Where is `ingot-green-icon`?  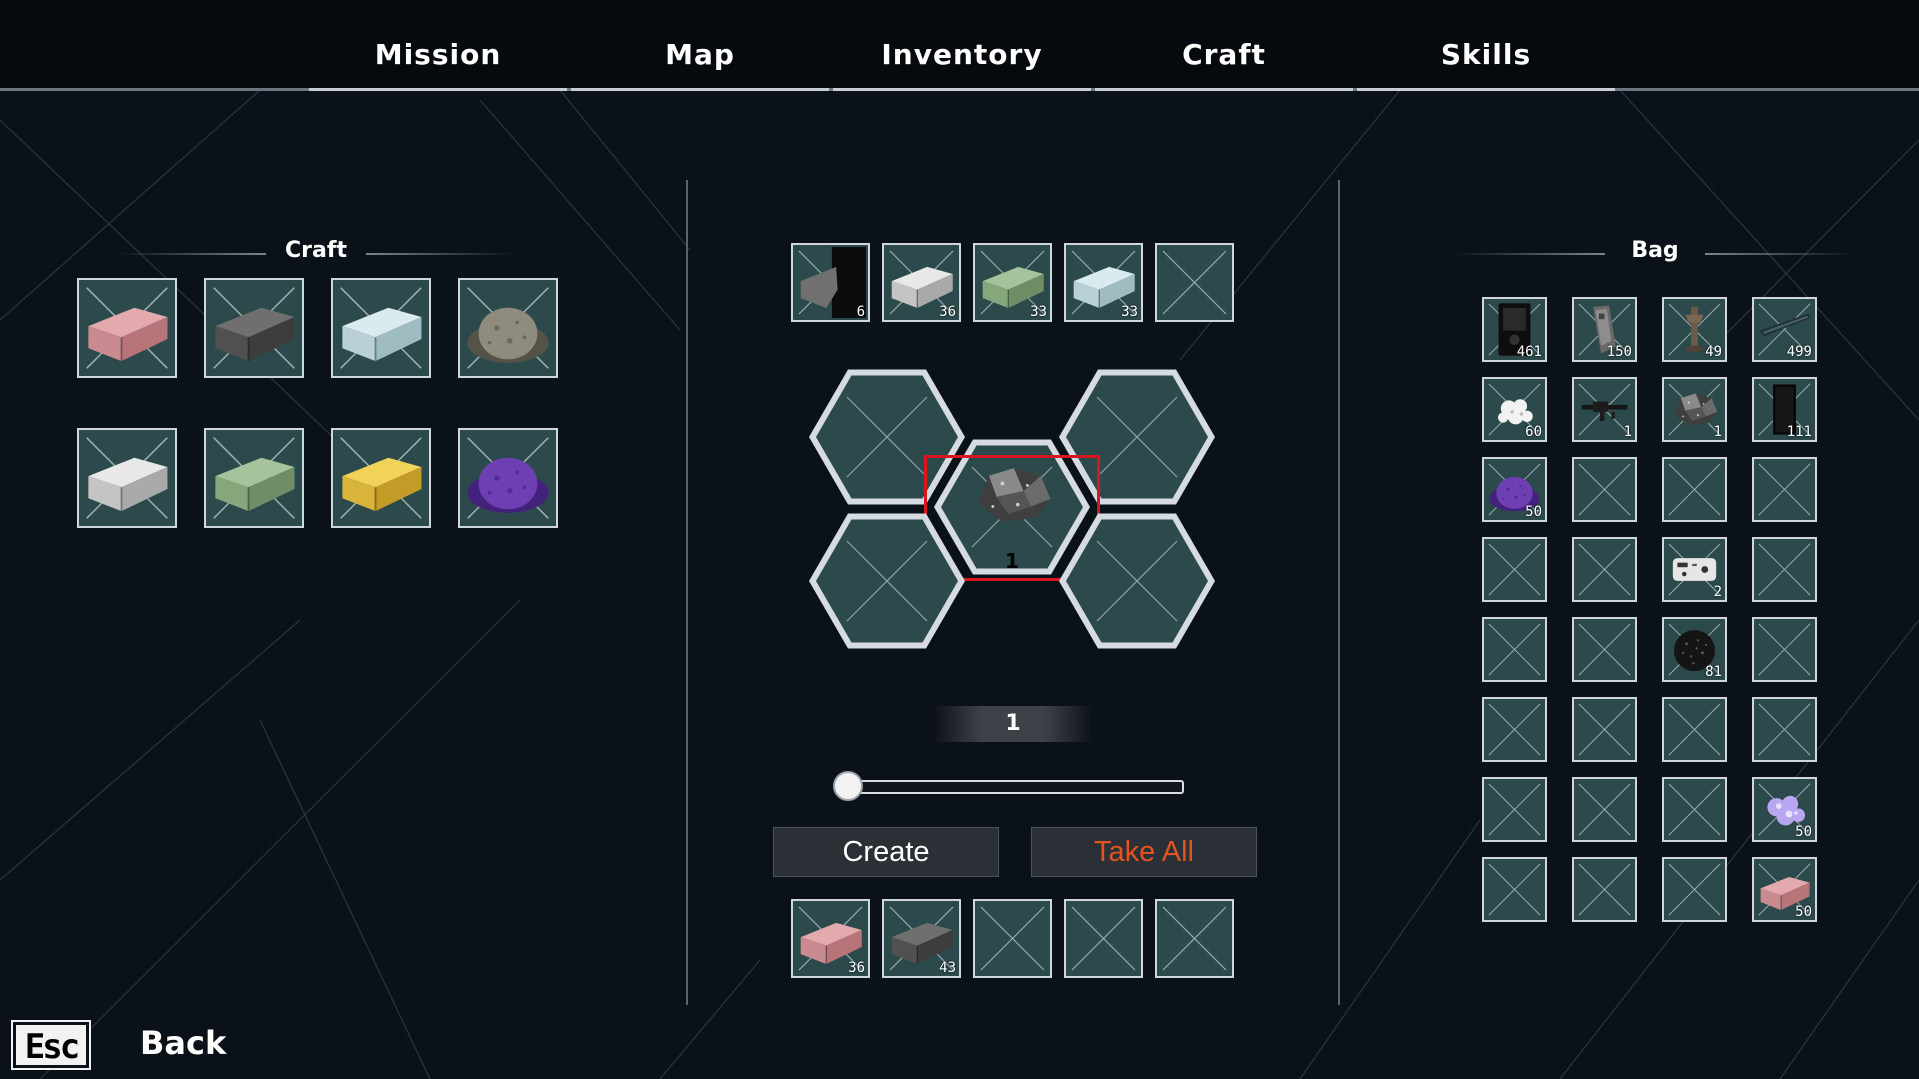 ingot-green-icon is located at coordinates (254, 478).